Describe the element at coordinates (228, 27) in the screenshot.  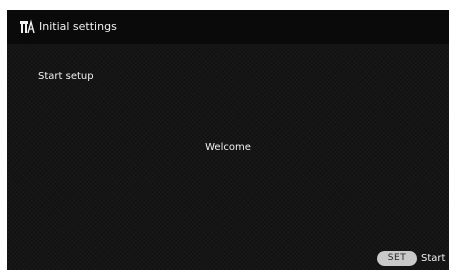
I see `header-bar: Initial settings` at that location.